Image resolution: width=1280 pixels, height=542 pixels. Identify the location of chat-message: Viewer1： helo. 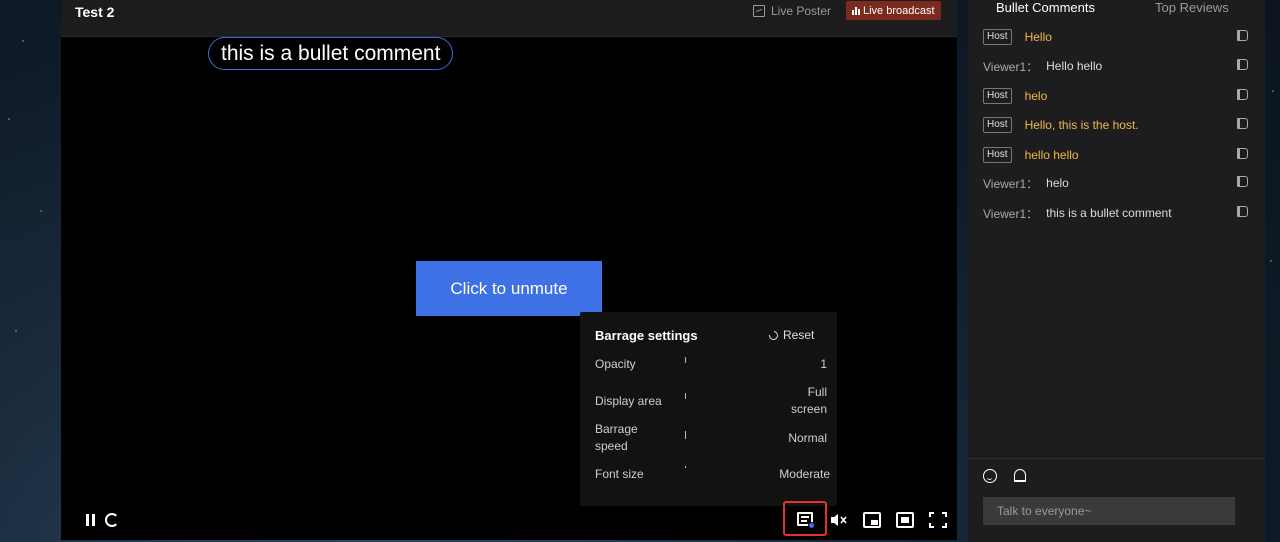
(1115, 183).